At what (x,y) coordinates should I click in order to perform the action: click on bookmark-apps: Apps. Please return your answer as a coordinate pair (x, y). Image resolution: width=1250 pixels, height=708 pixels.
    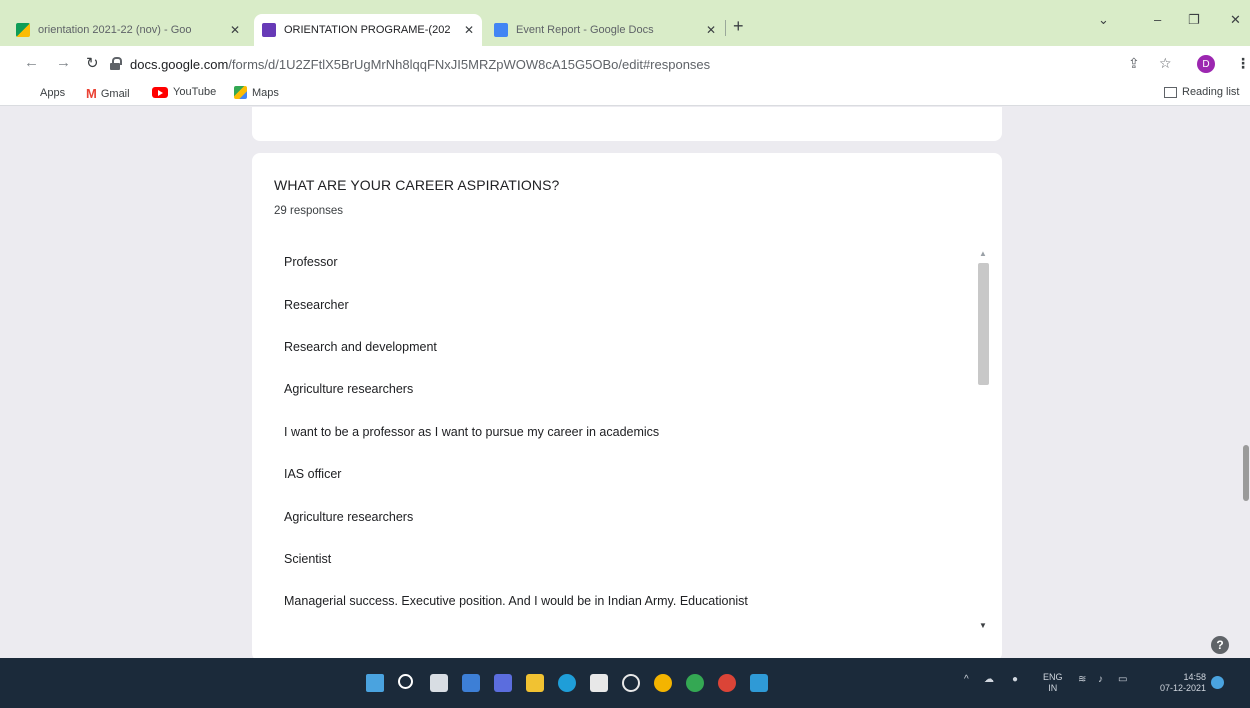
    Looking at the image, I should click on (43, 92).